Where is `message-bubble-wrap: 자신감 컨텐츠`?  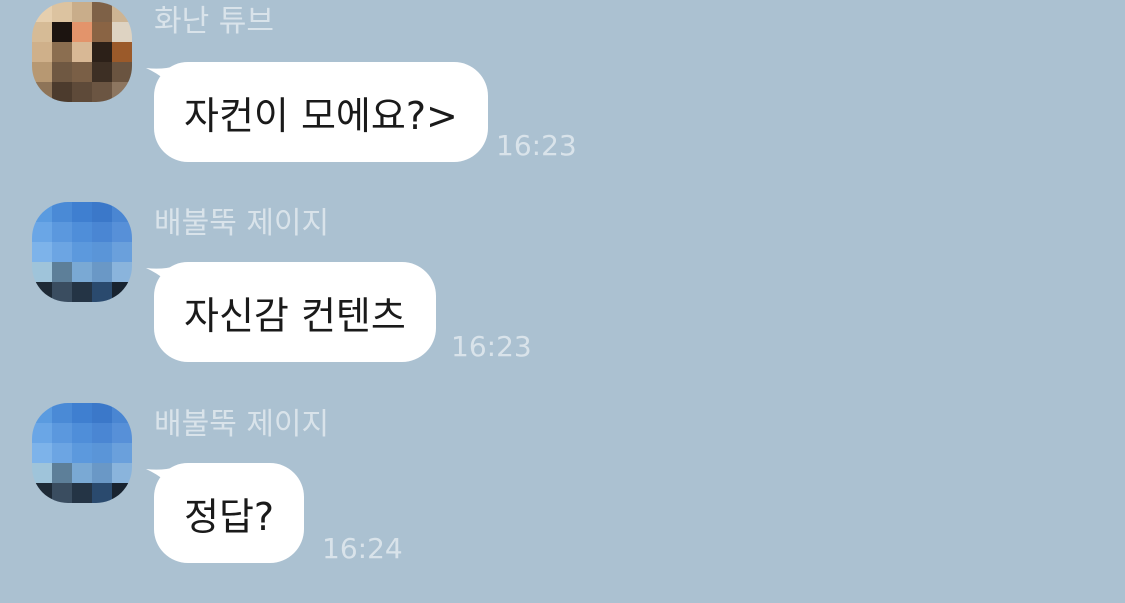 message-bubble-wrap: 자신감 컨텐츠 is located at coordinates (291, 312).